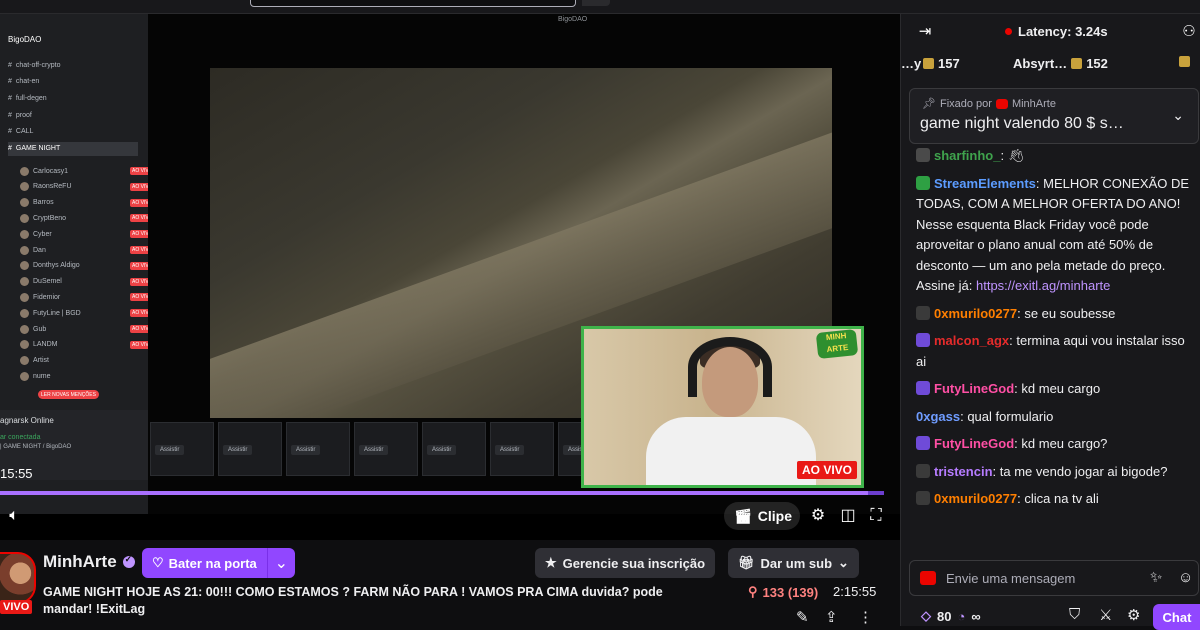 Image resolution: width=1200 pixels, height=630 pixels. Describe the element at coordinates (762, 516) in the screenshot. I see `clip-button: 🎬︎ Clipe` at that location.